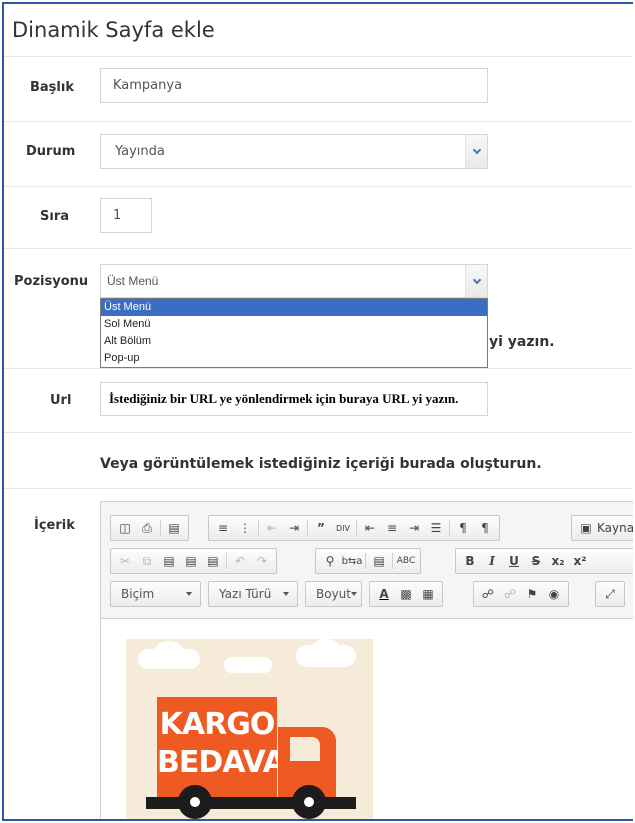  Describe the element at coordinates (245, 594) in the screenshot. I see `font-label: Yazı Türü` at that location.